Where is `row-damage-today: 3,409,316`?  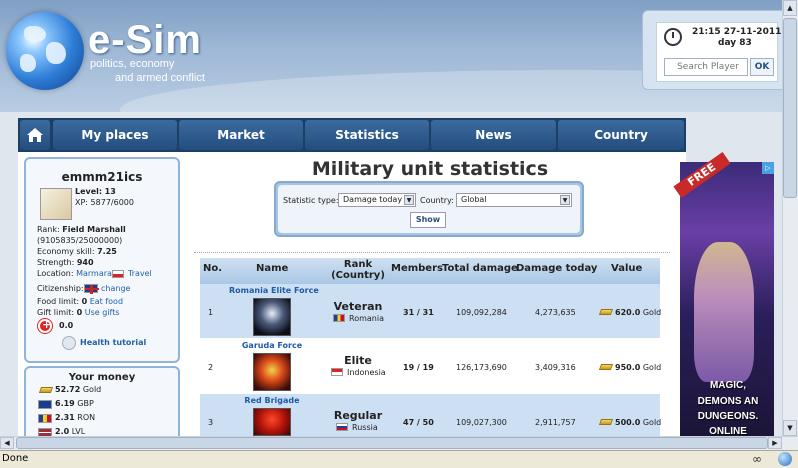
row-damage-today: 3,409,316 is located at coordinates (555, 367).